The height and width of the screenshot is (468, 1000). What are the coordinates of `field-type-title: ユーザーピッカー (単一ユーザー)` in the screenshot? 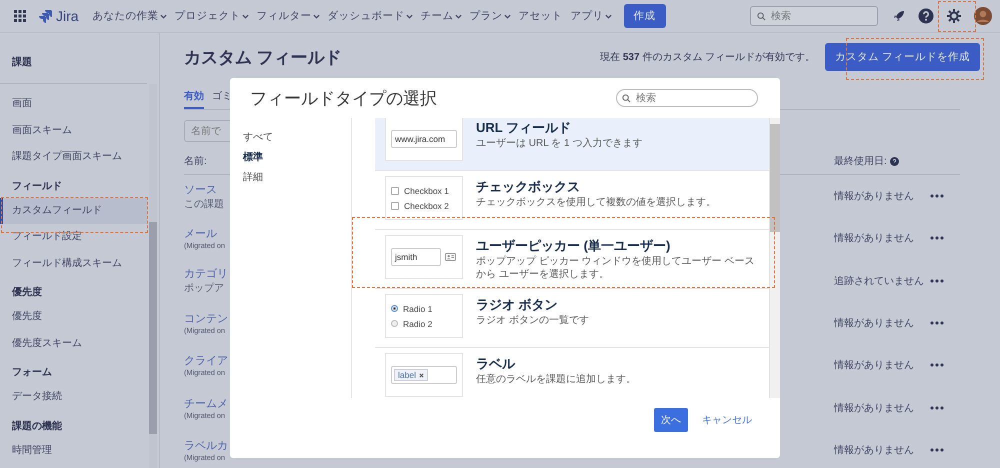 It's located at (574, 246).